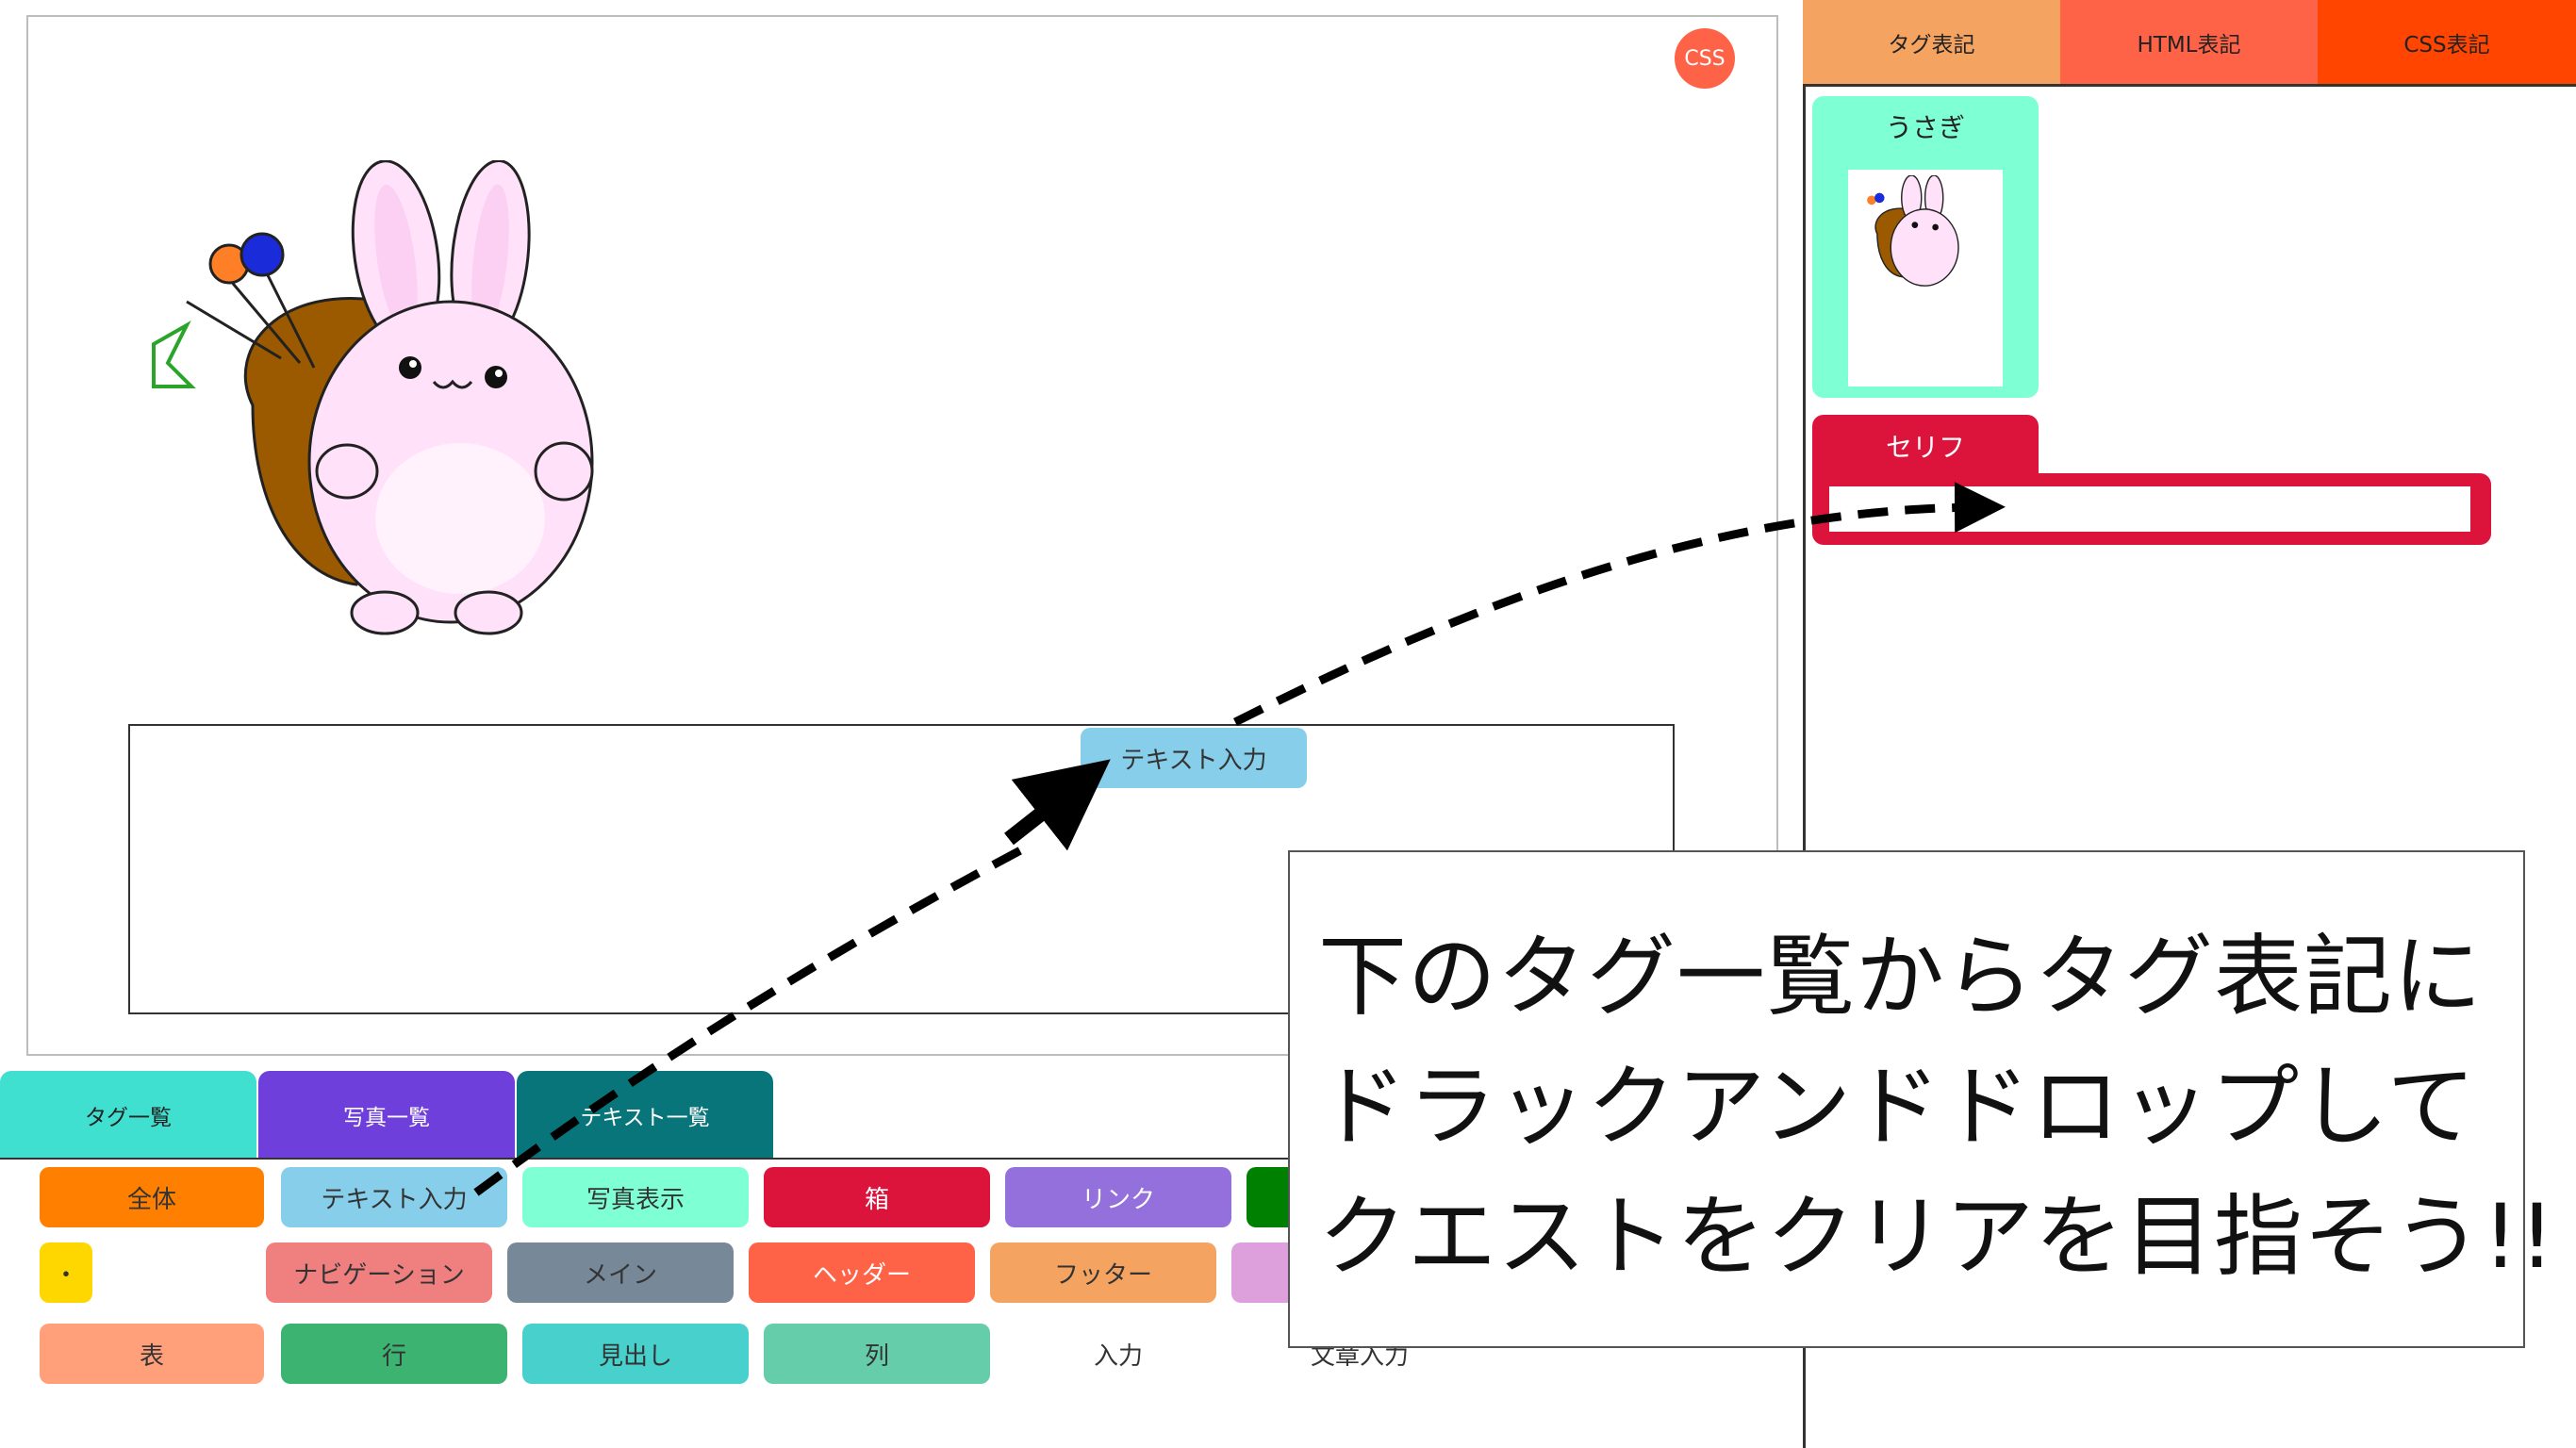  Describe the element at coordinates (2189, 43) in the screenshot. I see `tab-html-notation: HTML表記` at that location.